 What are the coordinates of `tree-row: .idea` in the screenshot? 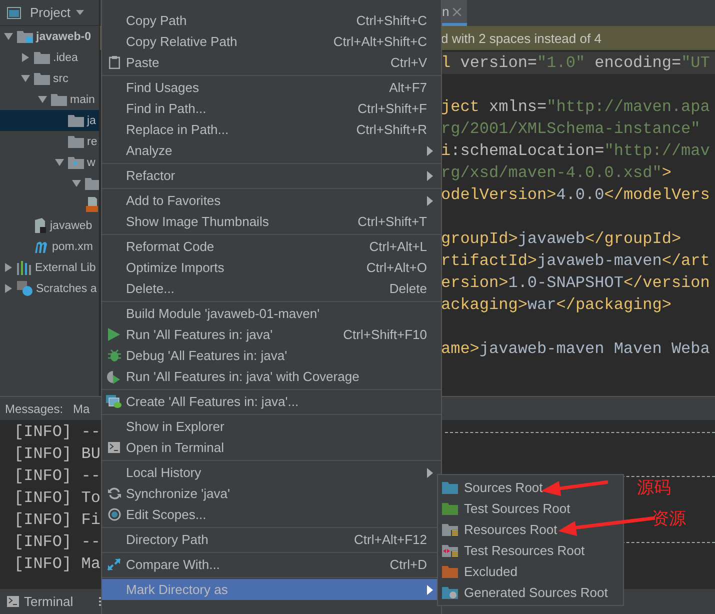 It's located at (49, 57).